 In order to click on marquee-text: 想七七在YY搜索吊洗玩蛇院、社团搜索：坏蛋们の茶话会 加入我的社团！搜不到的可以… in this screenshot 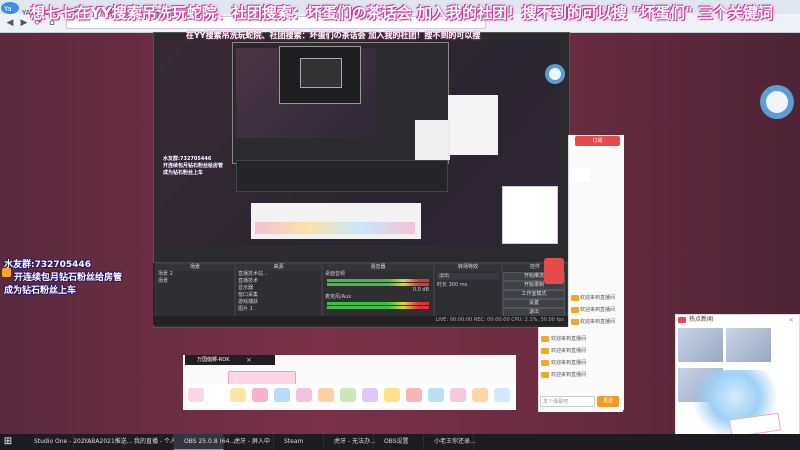, I will do `click(402, 13)`.